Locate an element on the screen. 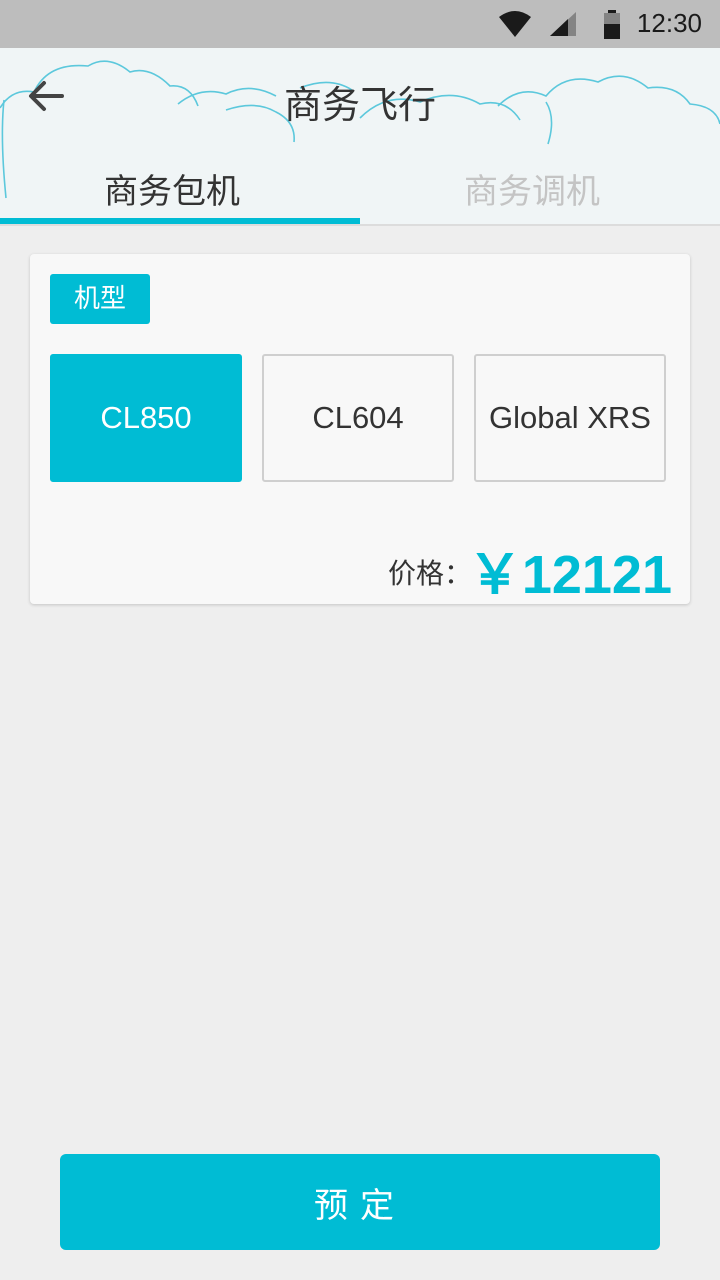 Image resolution: width=720 pixels, height=1280 pixels. tab-label: 商务包机 is located at coordinates (172, 192).